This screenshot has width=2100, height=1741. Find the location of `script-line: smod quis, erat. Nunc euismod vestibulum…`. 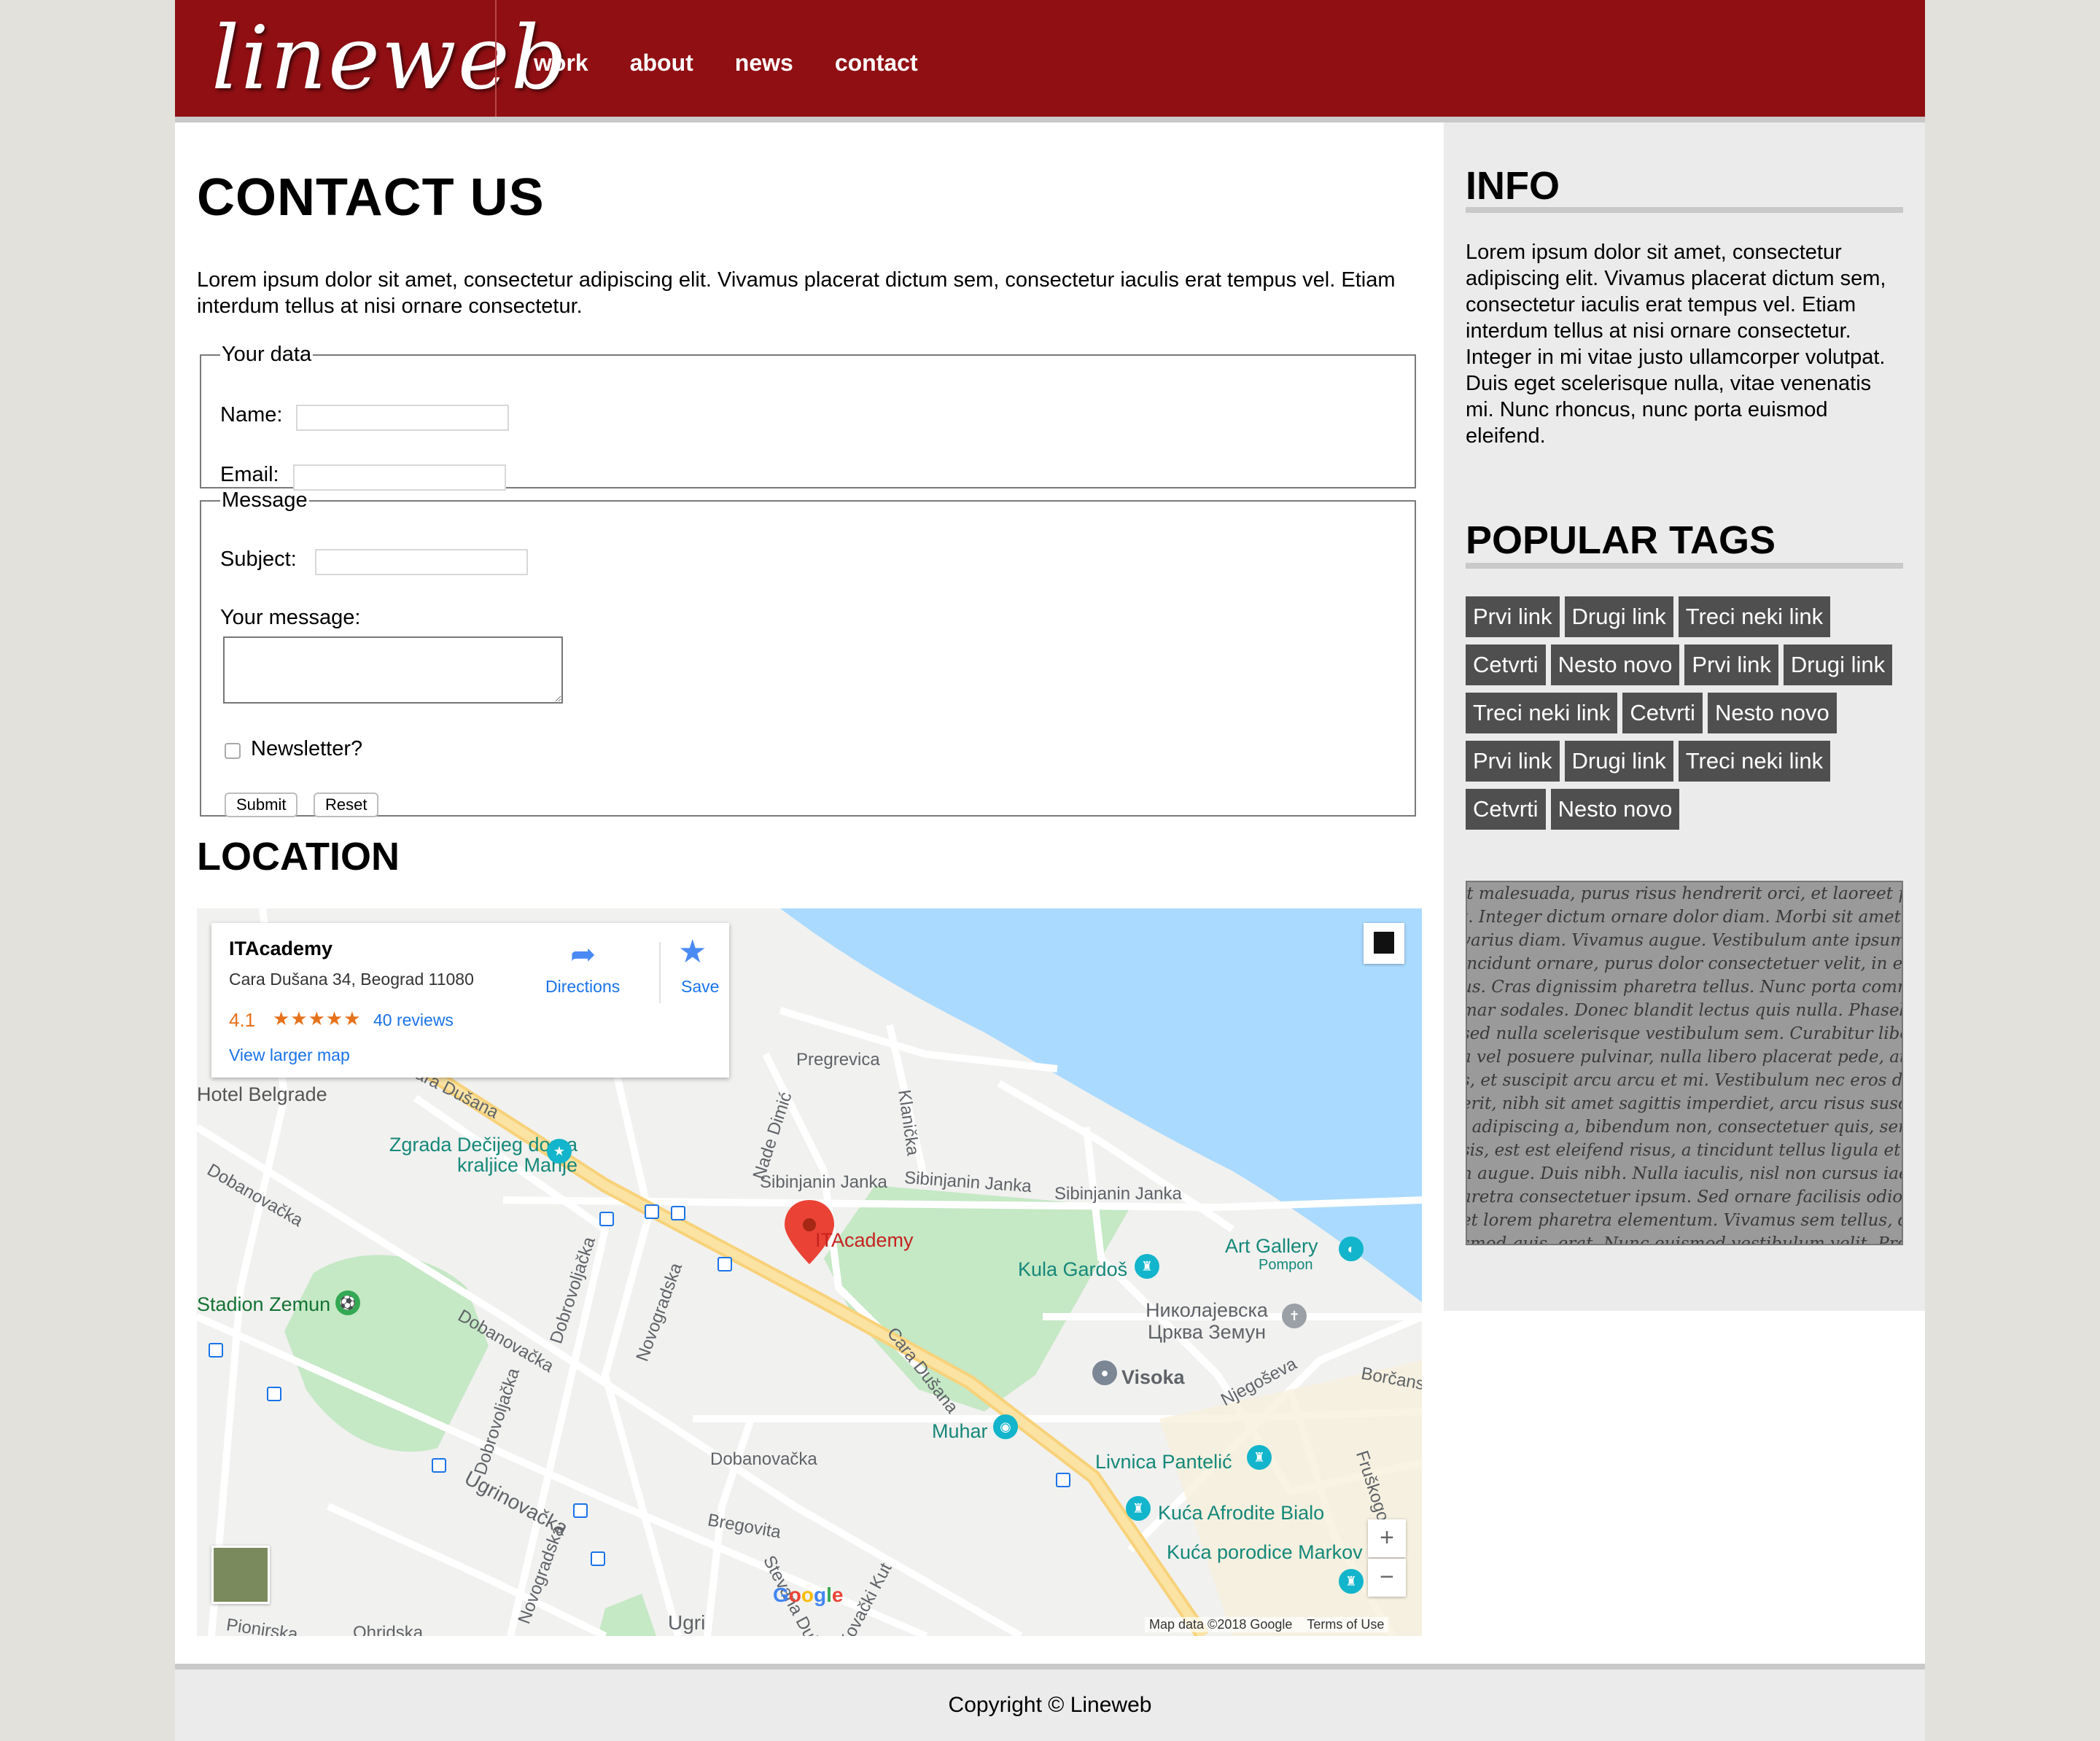

script-line: smod quis, erat. Nunc euismod vestibulum… is located at coordinates (1684, 1239).